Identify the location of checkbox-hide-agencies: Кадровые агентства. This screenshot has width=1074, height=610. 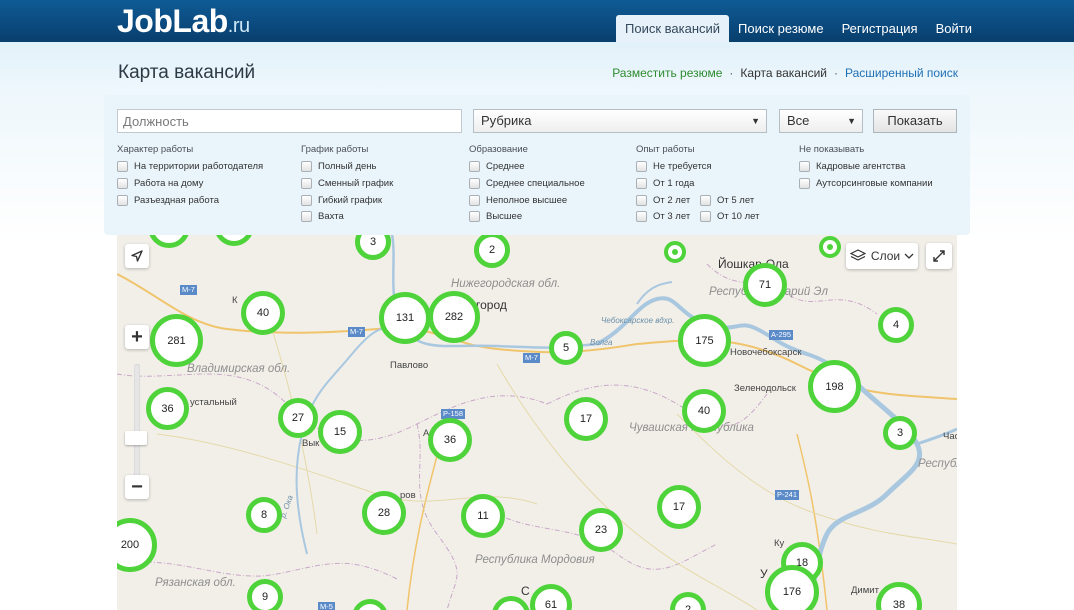
(852, 166).